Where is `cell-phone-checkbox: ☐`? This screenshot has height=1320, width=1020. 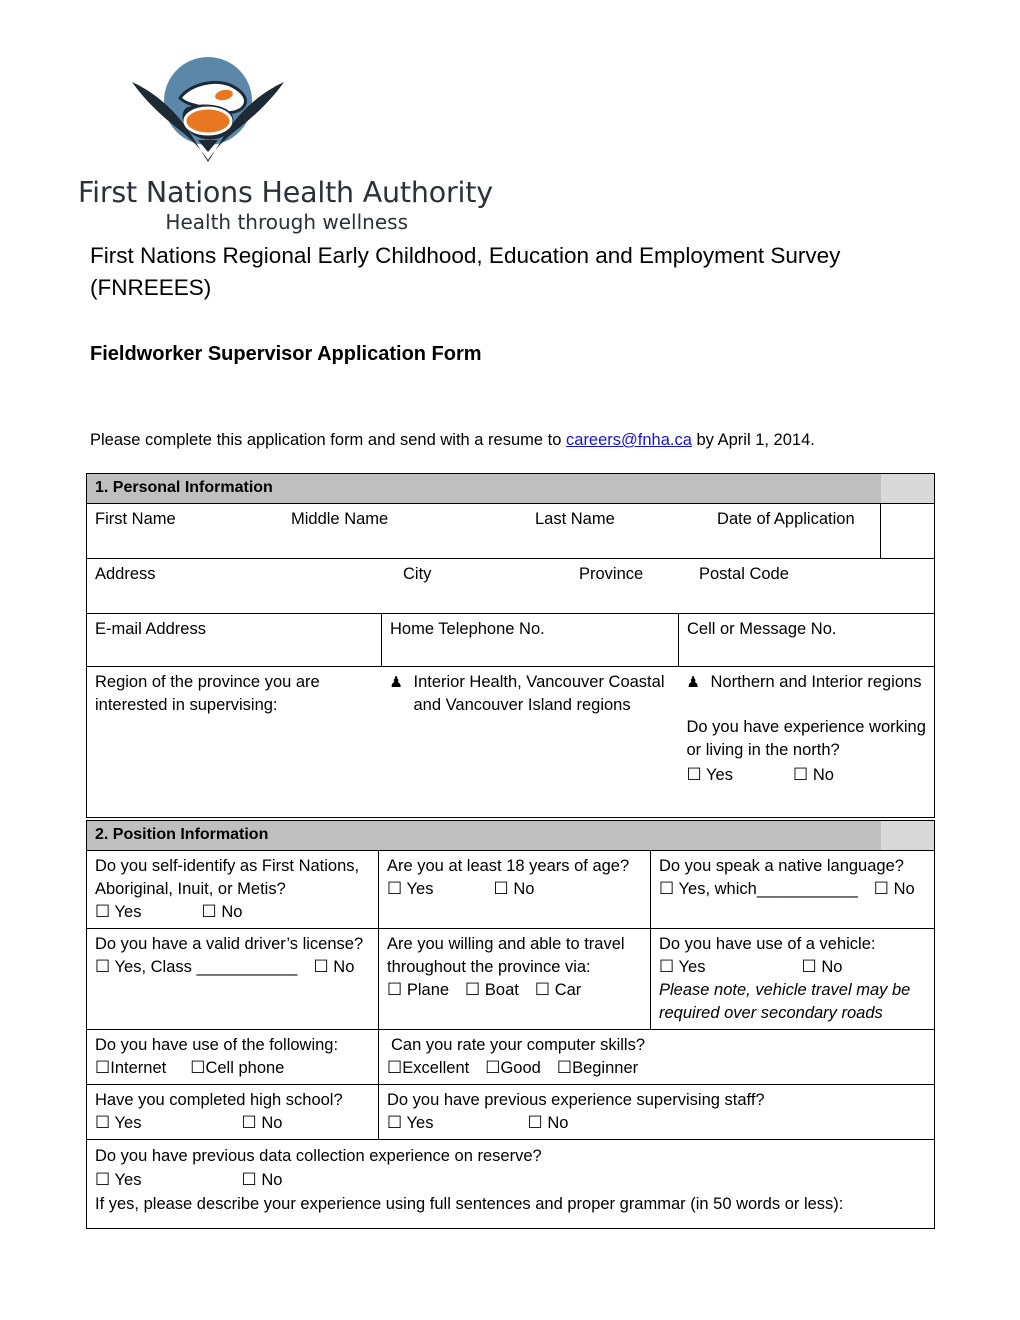 cell-phone-checkbox: ☐ is located at coordinates (197, 1068).